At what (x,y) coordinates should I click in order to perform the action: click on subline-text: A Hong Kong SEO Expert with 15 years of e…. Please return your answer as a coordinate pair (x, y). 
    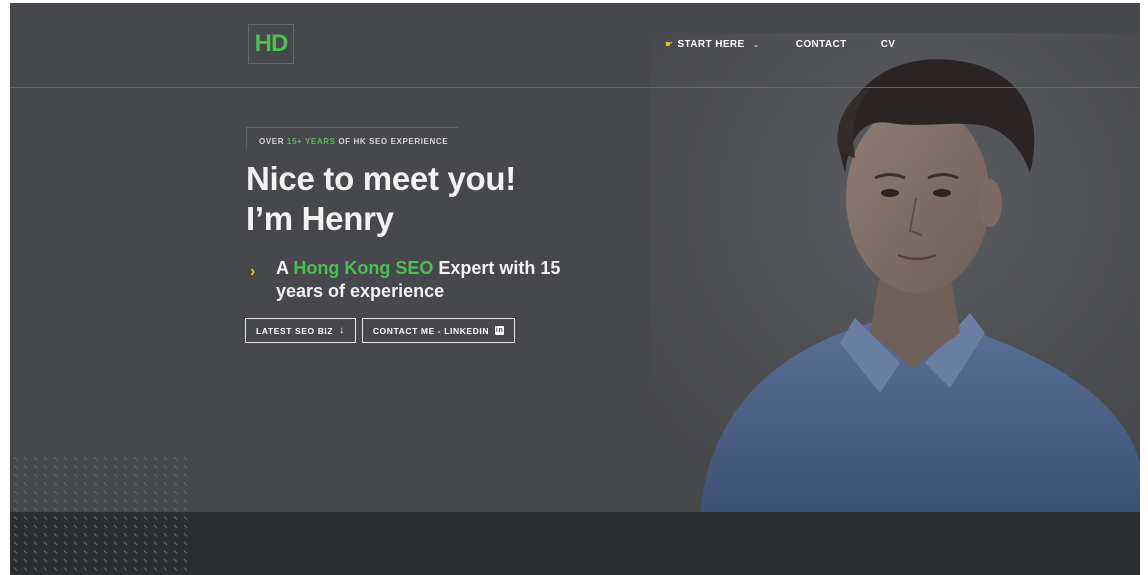
    Looking at the image, I should click on (418, 280).